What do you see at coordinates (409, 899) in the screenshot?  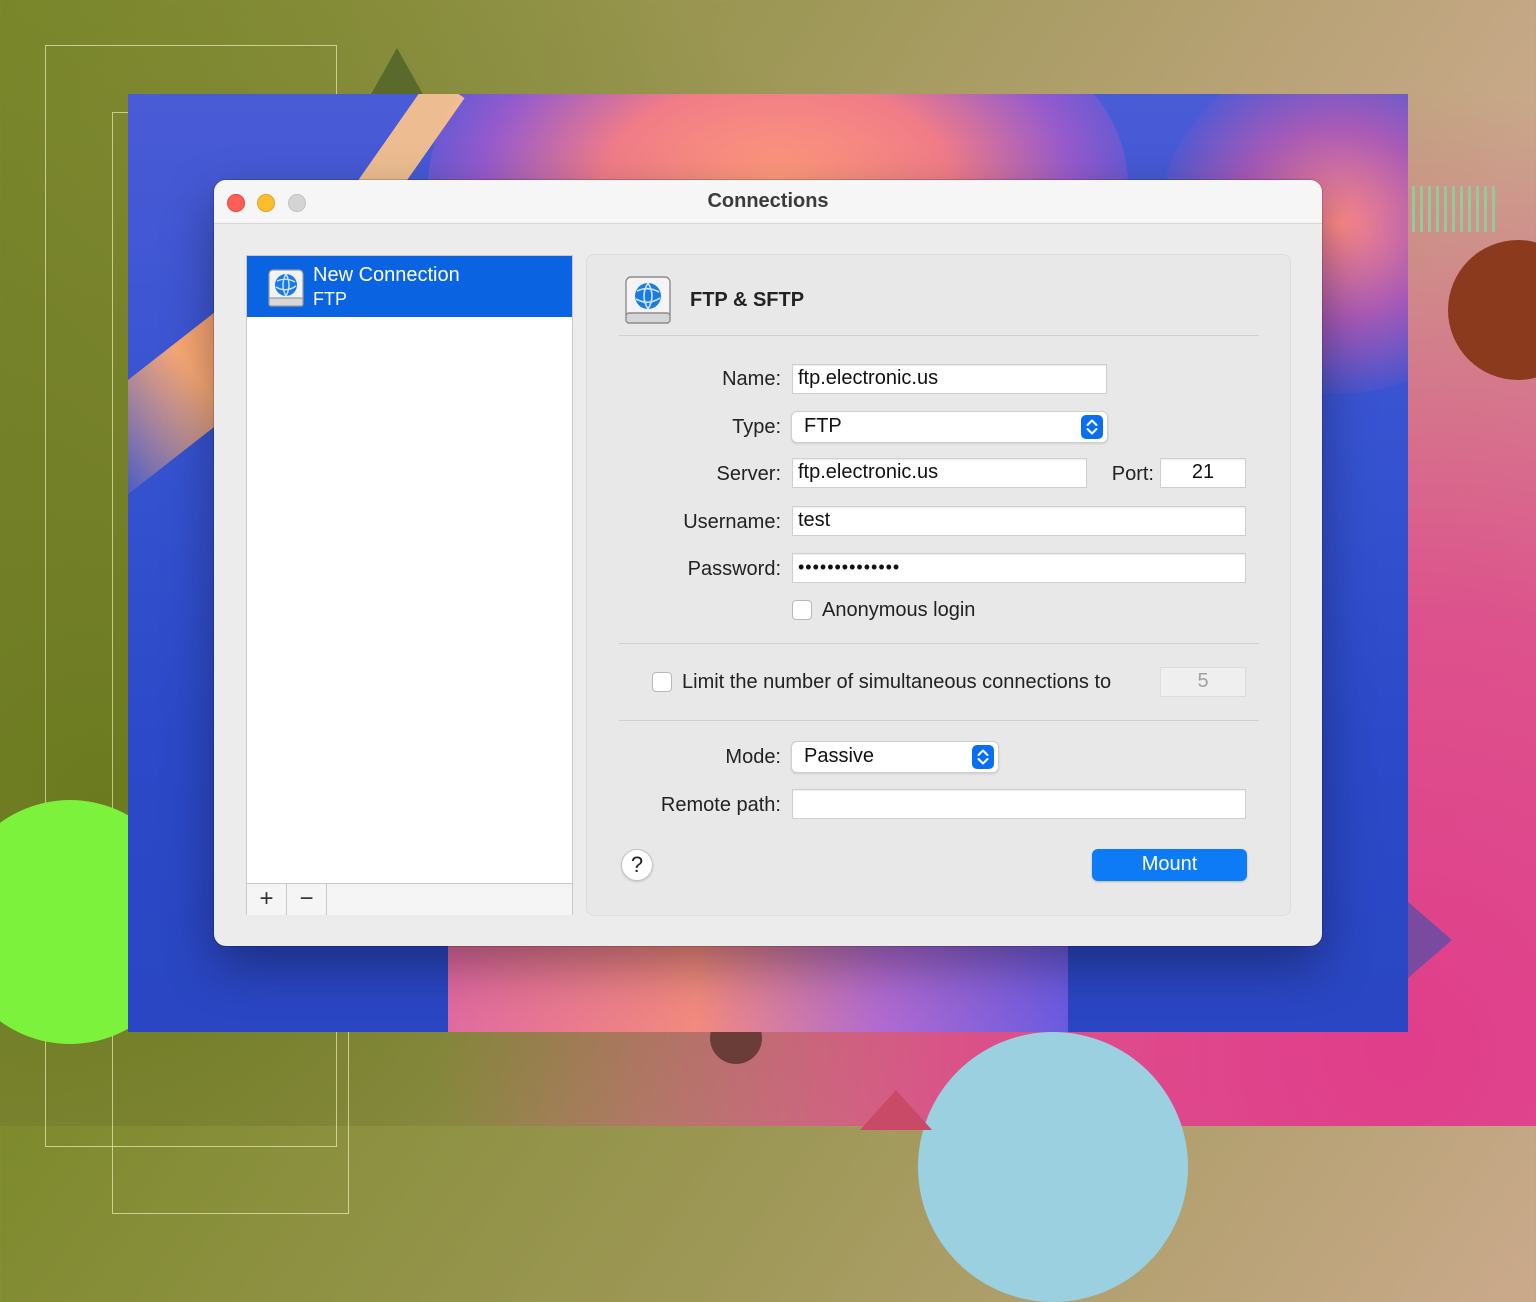 I see `list-toolbar: + −` at bounding box center [409, 899].